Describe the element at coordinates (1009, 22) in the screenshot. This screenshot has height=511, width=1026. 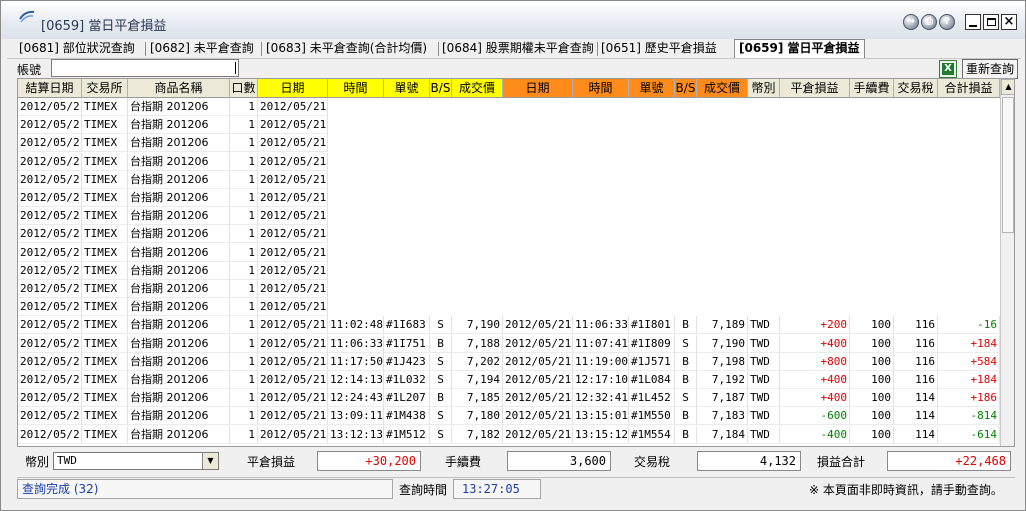
I see `close-button: ×` at that location.